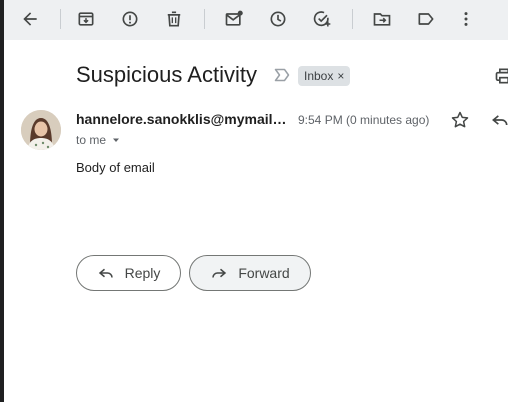 The height and width of the screenshot is (402, 508). Describe the element at coordinates (182, 119) in the screenshot. I see `sender-address: hannelore.sanokklis@mymail.com` at that location.